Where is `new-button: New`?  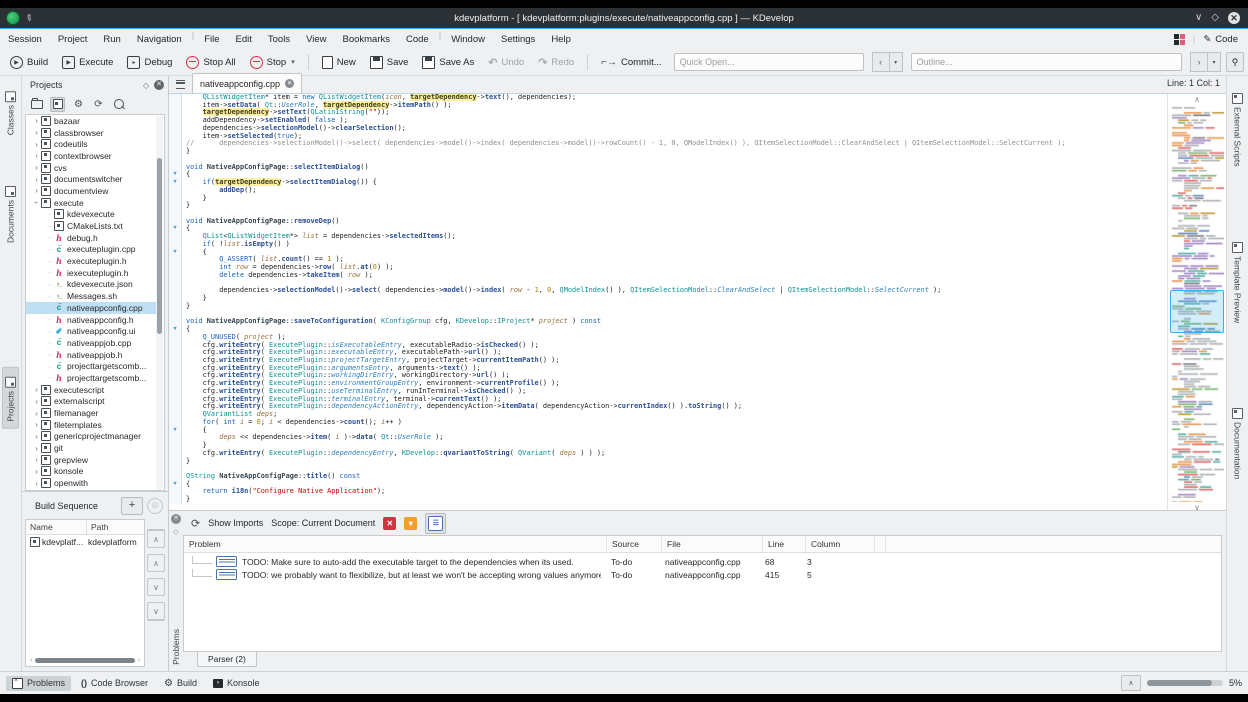 new-button: New is located at coordinates (339, 62).